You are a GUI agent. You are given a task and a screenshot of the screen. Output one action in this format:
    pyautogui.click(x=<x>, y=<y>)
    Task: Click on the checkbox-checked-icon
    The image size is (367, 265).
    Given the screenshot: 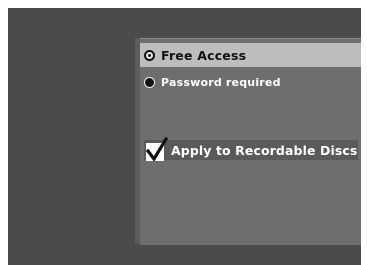 What is the action you would take?
    pyautogui.click(x=157, y=149)
    